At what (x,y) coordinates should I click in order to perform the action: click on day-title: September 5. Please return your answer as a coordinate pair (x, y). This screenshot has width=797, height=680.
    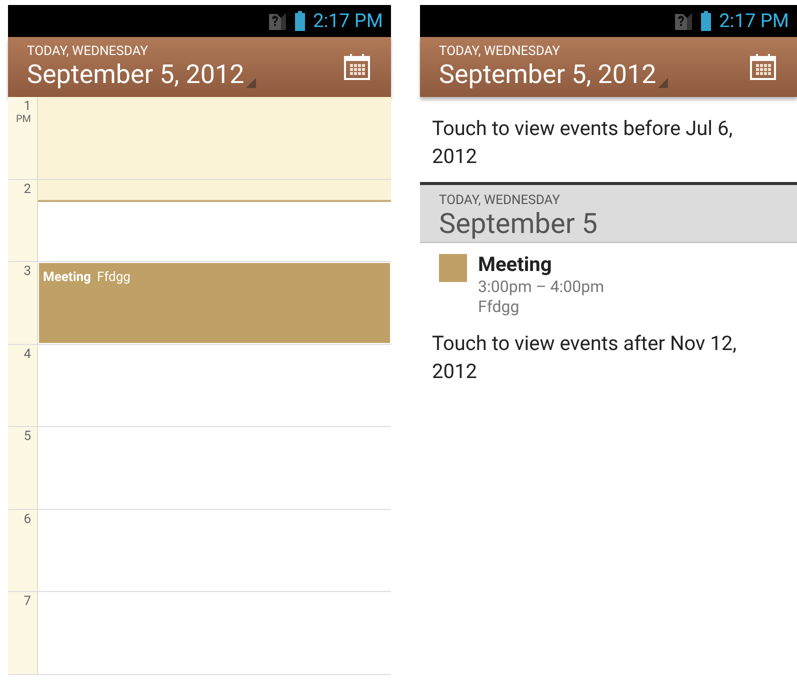
    Looking at the image, I should click on (518, 224).